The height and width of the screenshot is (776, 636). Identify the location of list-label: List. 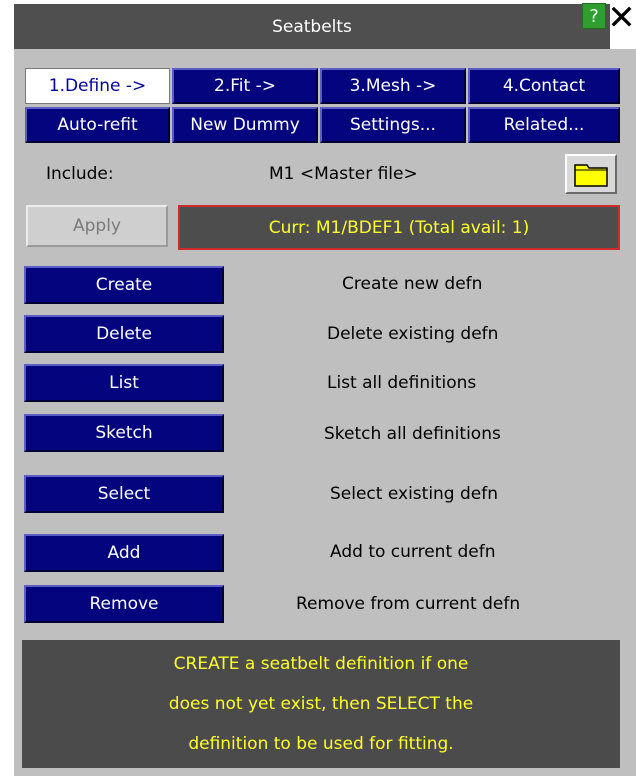
(124, 383).